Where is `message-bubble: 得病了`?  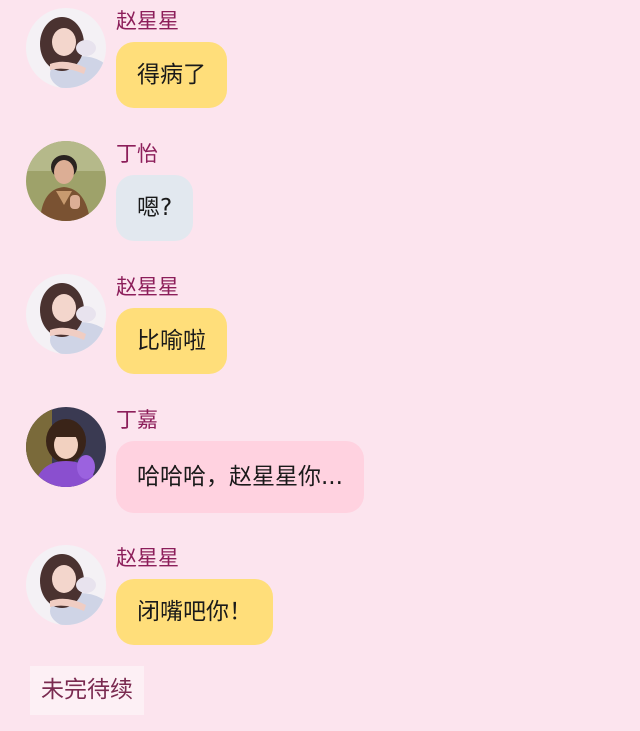
message-bubble: 得病了 is located at coordinates (171, 75).